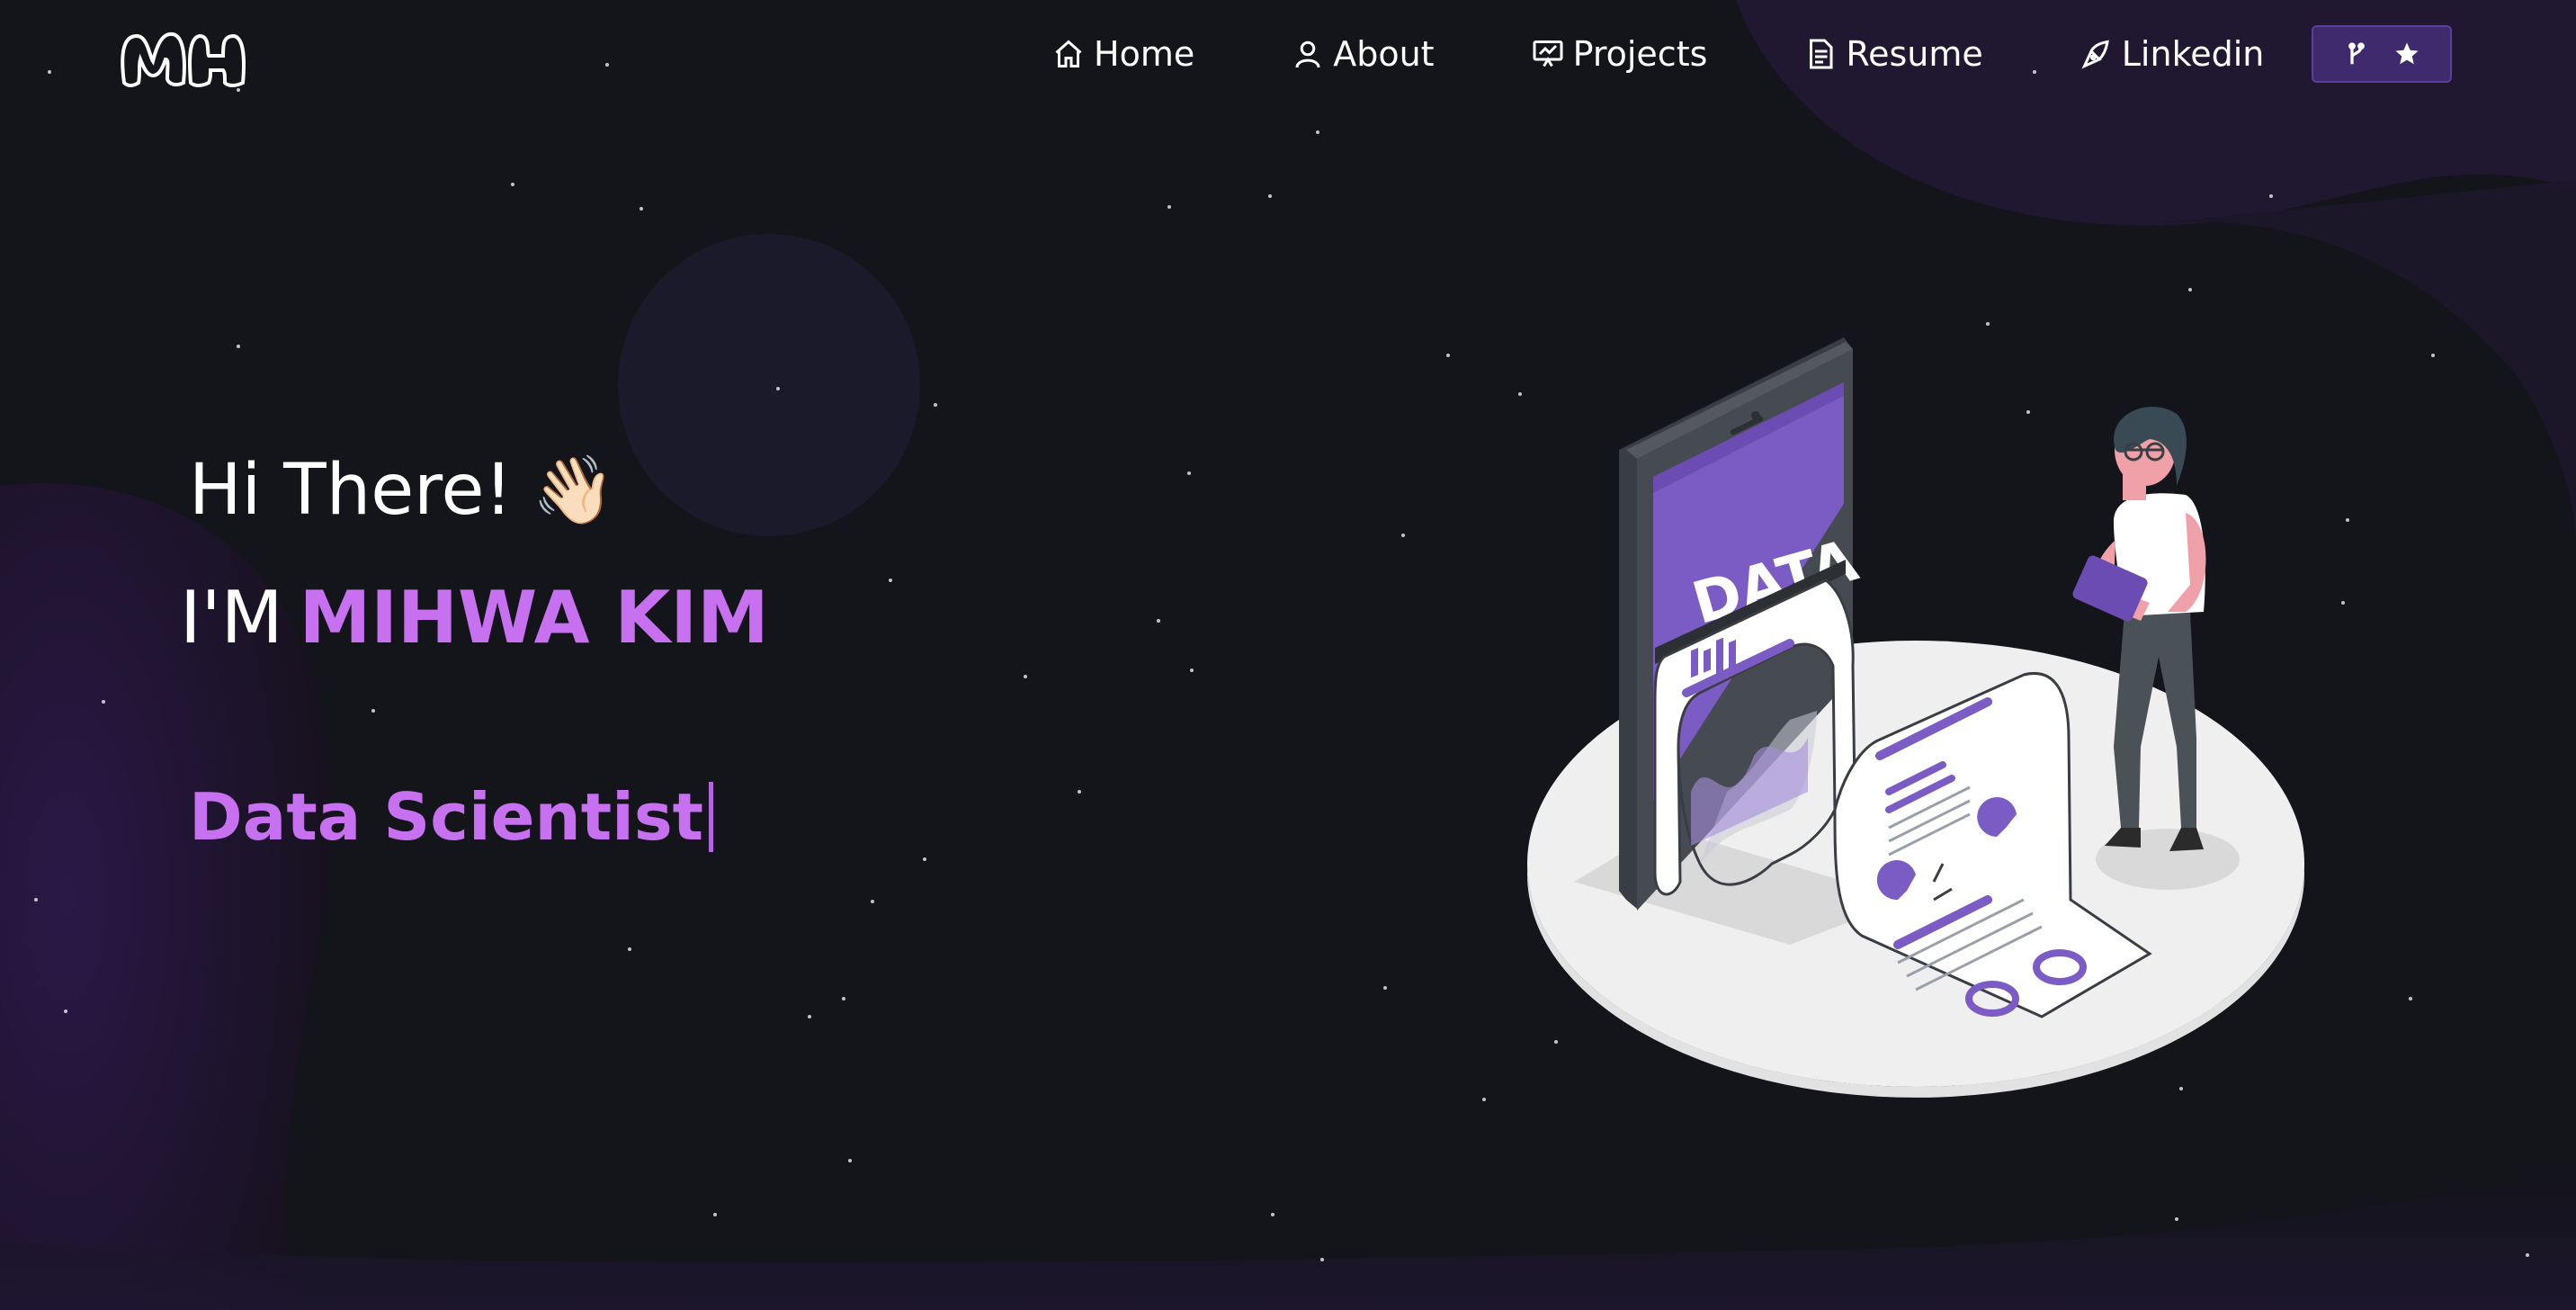 This screenshot has height=1310, width=2576. Describe the element at coordinates (184, 59) in the screenshot. I see `site-logo` at that location.